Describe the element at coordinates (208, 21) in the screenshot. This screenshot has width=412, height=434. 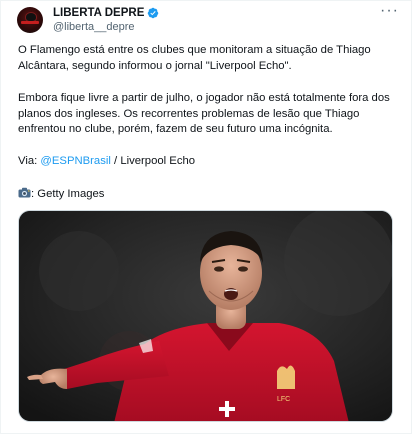
I see `tweet-header: LIBERTA DEPRE @liberta__depre ···` at that location.